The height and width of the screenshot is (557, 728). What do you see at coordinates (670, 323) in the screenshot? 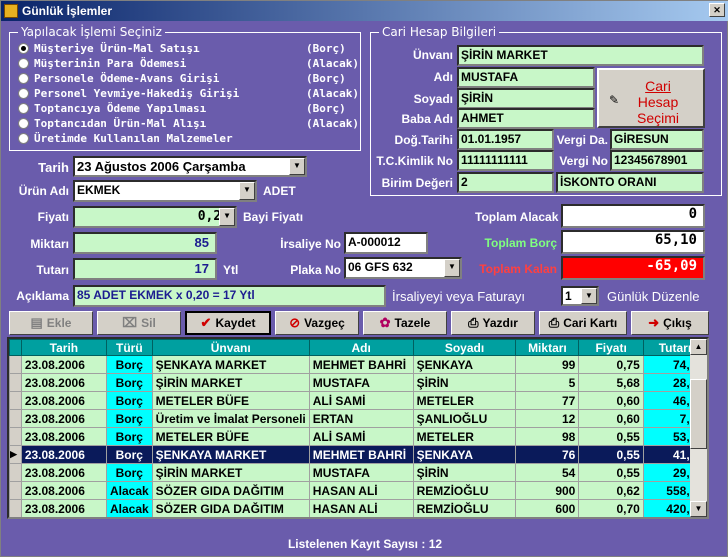
I see `cikis-button: ➜ Çıkış` at bounding box center [670, 323].